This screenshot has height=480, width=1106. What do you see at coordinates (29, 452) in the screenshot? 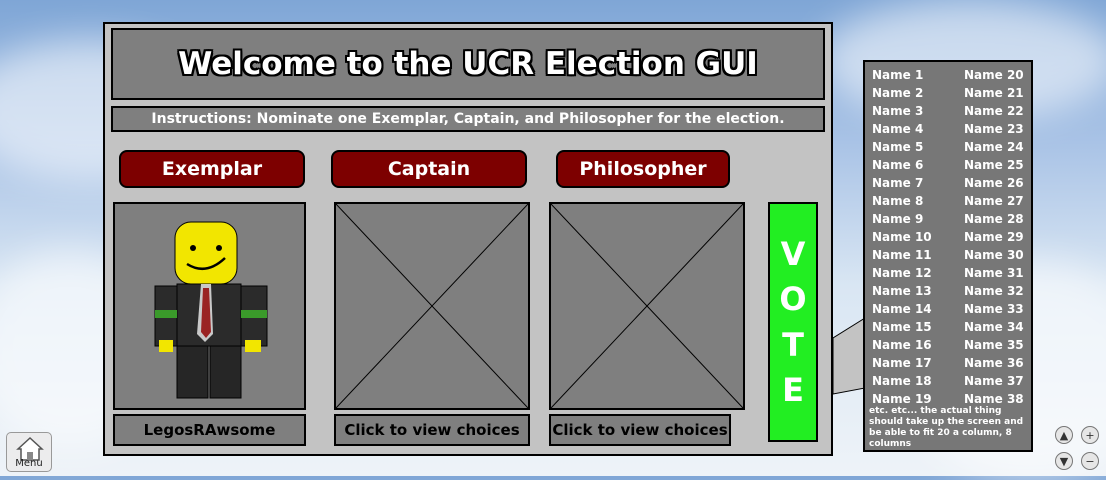
I see `menu-button: Menu` at bounding box center [29, 452].